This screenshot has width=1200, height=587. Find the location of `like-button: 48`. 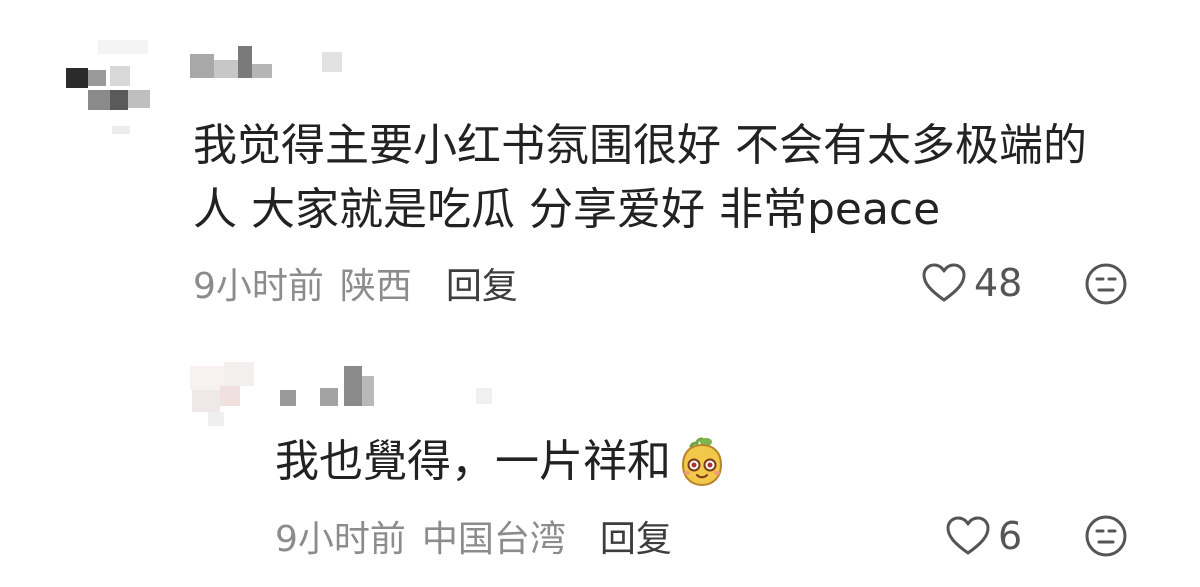

like-button: 48 is located at coordinates (971, 283).